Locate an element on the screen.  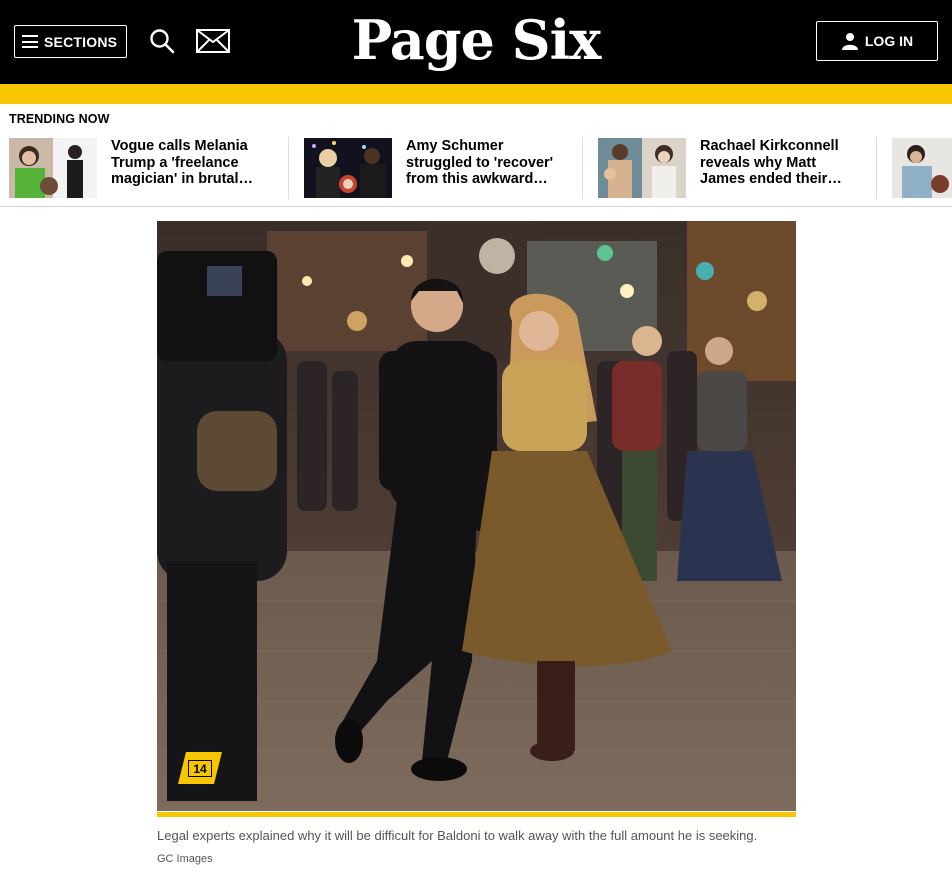
site-header: SECTIONS Page Six LOG IN is located at coordinates (476, 42).